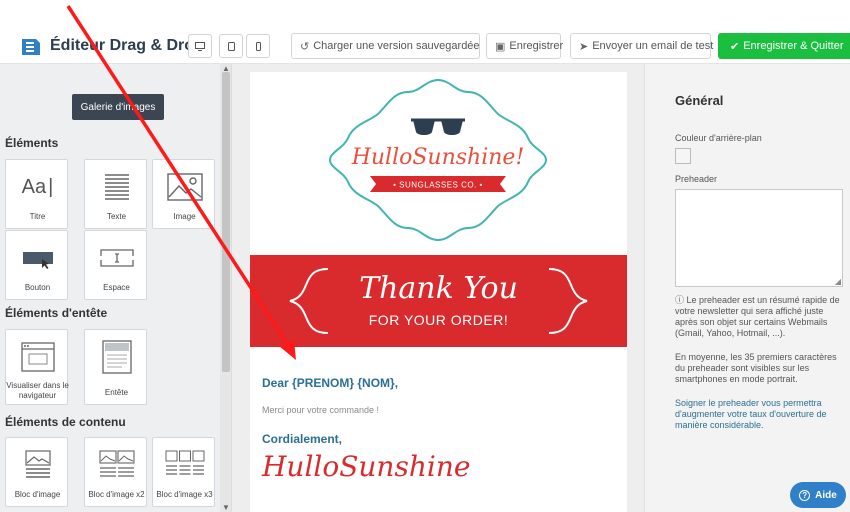 The height and width of the screenshot is (512, 850). I want to click on send-test-email-button: ➤ Envoyer un email de test, so click(642, 46).